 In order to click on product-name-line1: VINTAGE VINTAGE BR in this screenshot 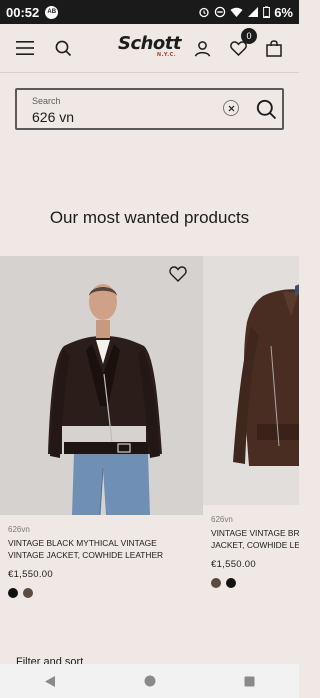, I will do `click(255, 533)`.